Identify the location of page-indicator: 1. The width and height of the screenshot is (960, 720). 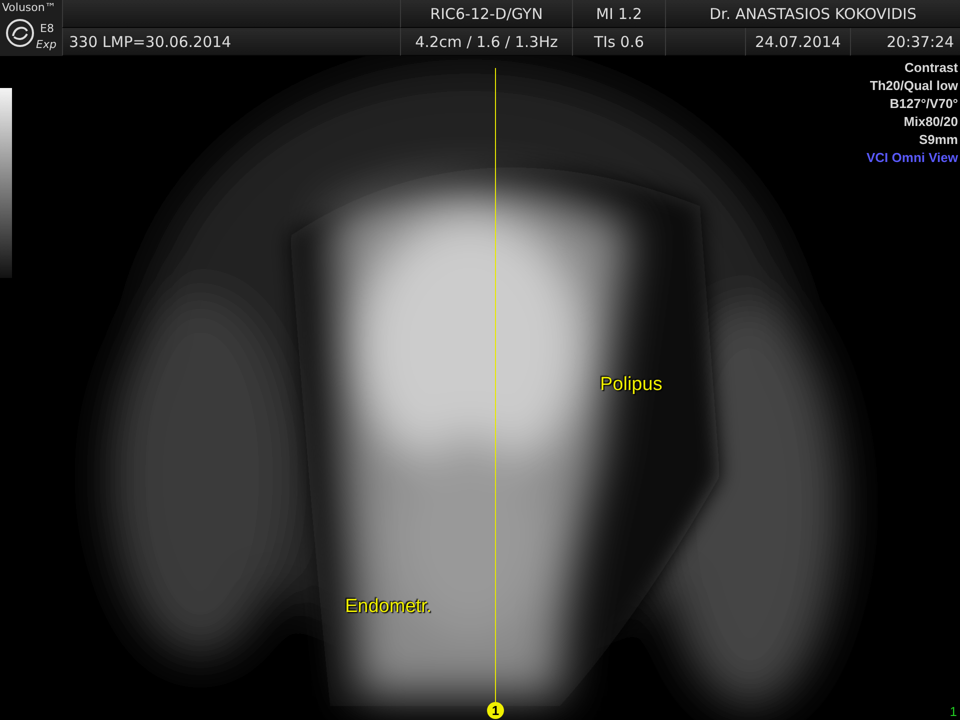
(953, 711).